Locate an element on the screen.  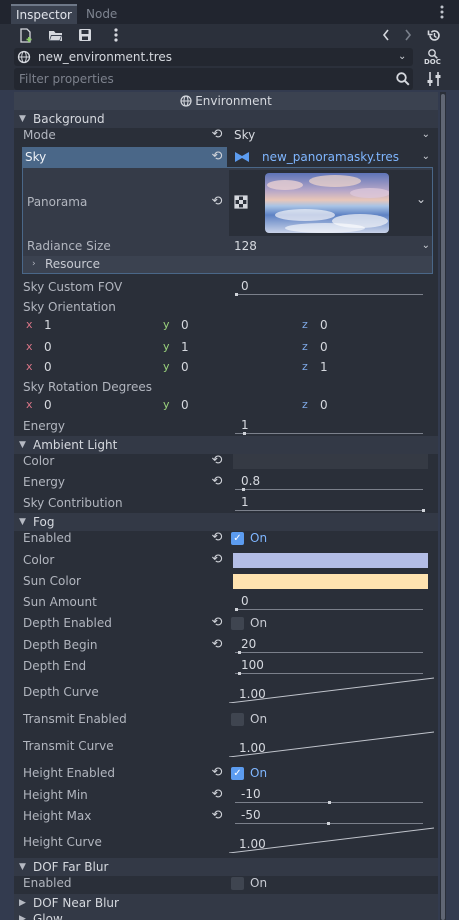
section-dof-far-blur: ▼ DOF Far Blur is located at coordinates (226, 867).